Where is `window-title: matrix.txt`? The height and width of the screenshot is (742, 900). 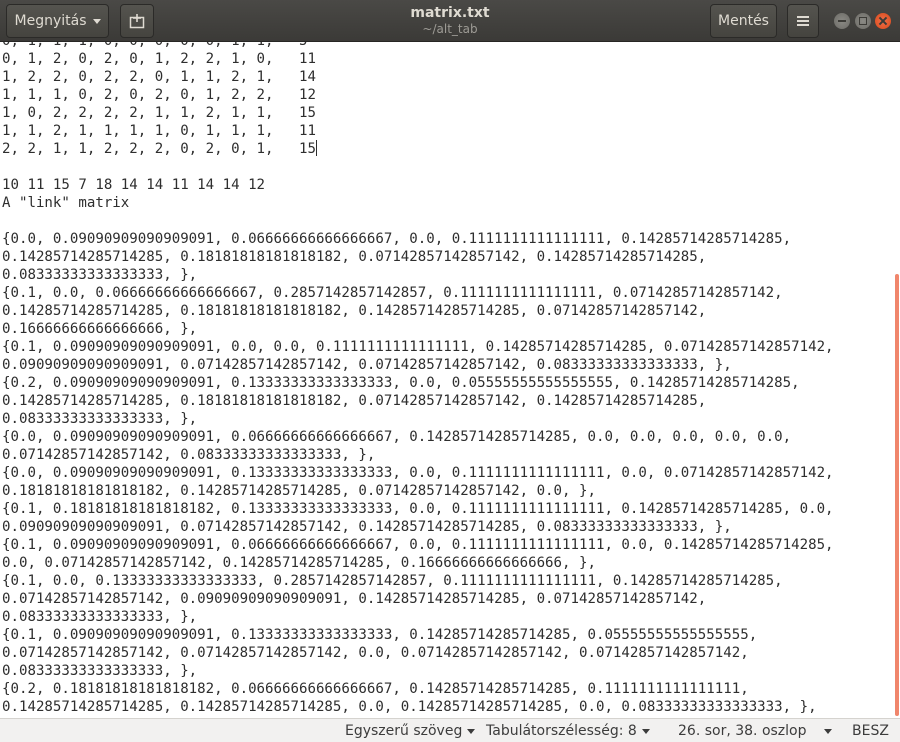 window-title: matrix.txt is located at coordinates (450, 13).